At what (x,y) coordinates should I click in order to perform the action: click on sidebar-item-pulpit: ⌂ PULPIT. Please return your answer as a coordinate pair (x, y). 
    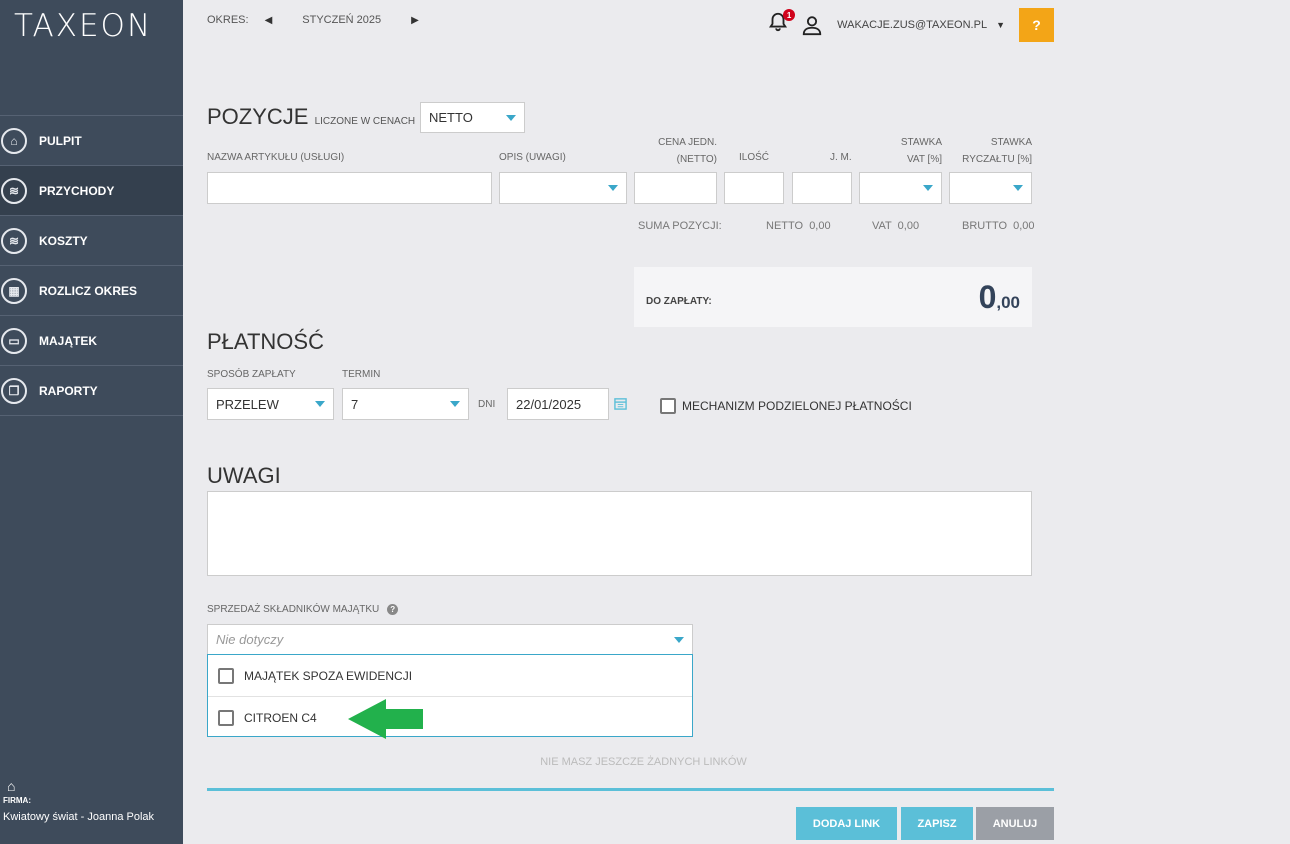
    Looking at the image, I should click on (91, 140).